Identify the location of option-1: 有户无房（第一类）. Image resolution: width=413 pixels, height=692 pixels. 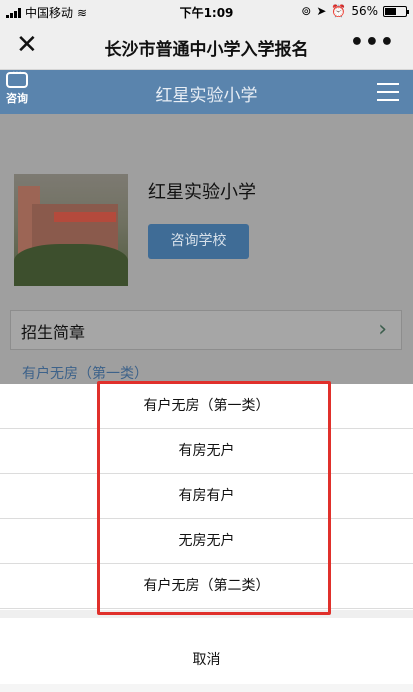
(206, 406).